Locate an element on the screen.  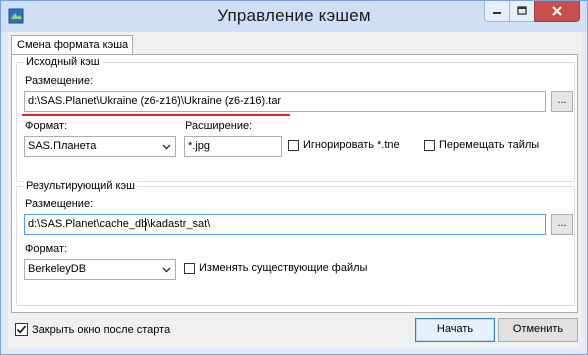
ignore-tne-checkbox: Игнорировать *.tne is located at coordinates (344, 145).